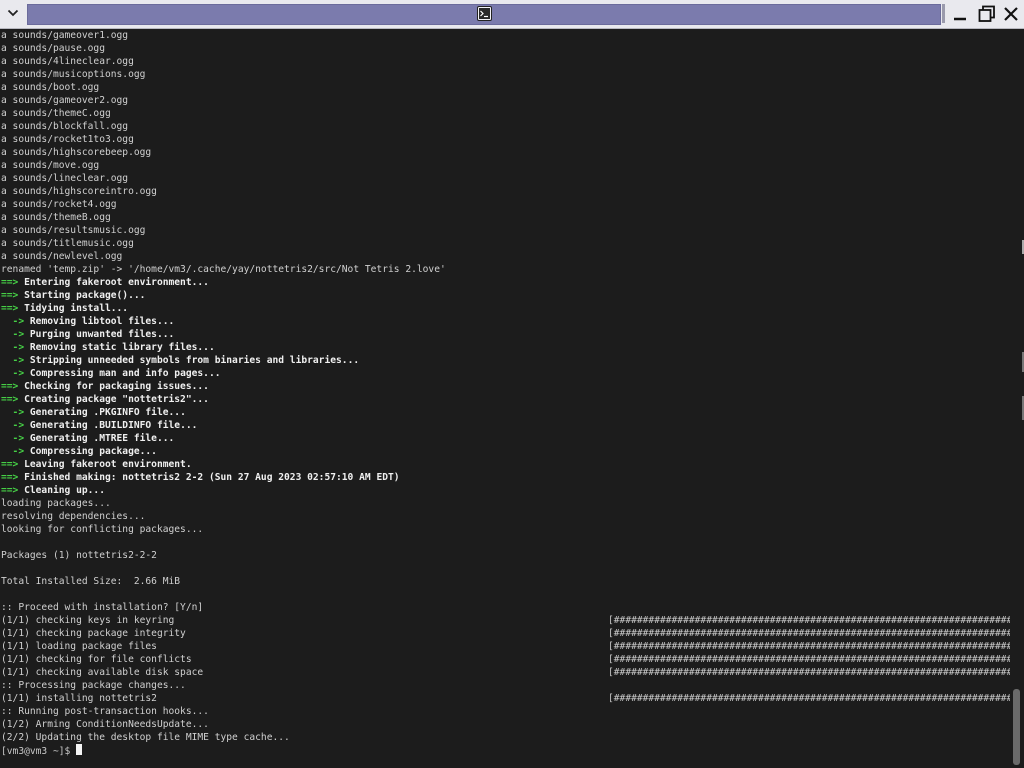 The image size is (1024, 768). Describe the element at coordinates (505, 87) in the screenshot. I see `terminal-line: a sounds/boot.ogg` at that location.